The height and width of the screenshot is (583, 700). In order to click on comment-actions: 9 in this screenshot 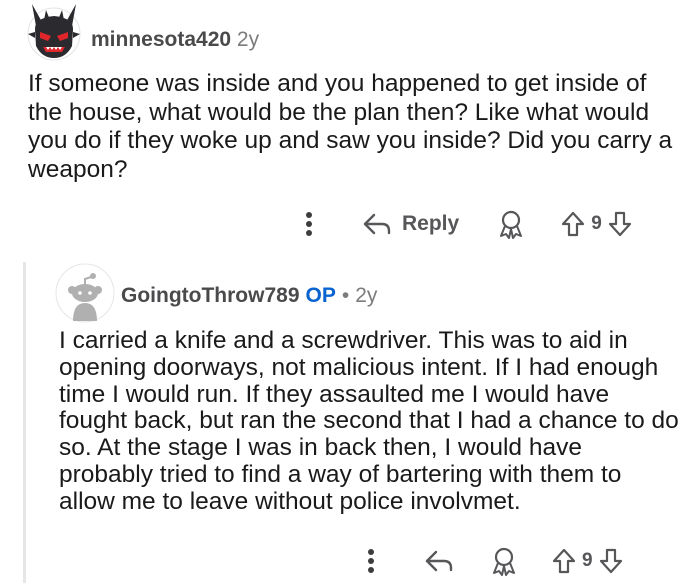, I will do `click(492, 561)`.